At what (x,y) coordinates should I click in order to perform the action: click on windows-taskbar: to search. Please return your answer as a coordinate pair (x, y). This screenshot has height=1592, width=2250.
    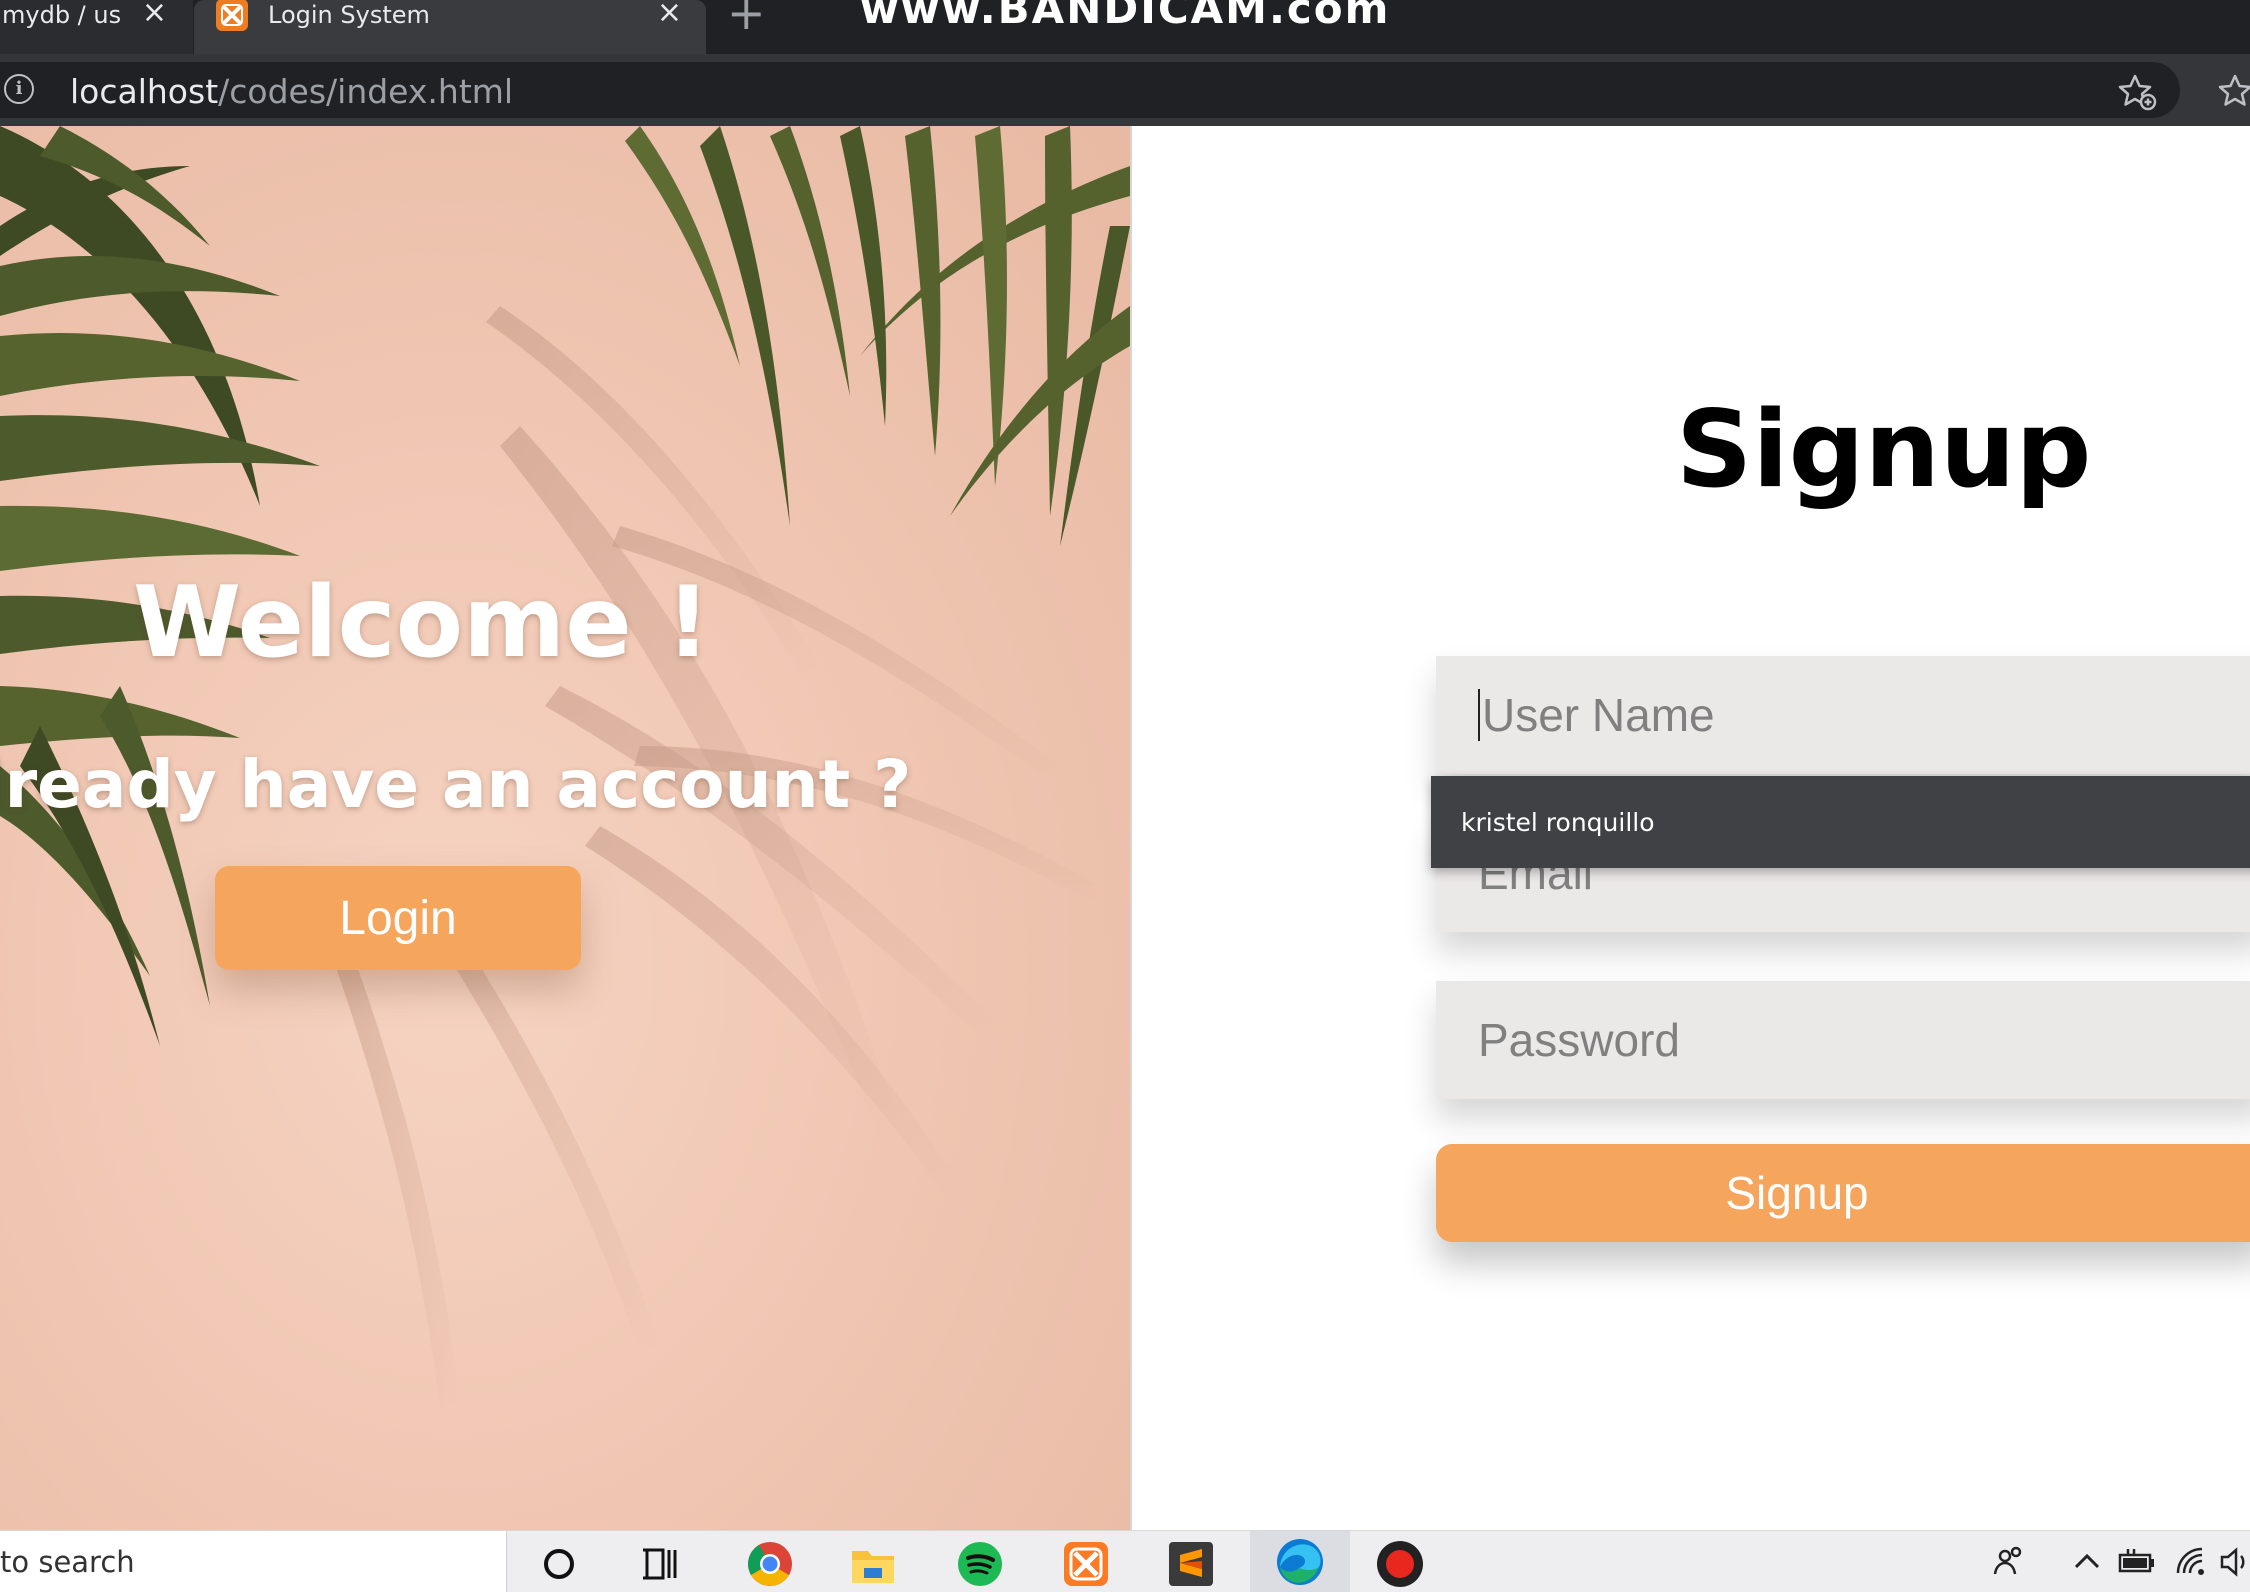
    Looking at the image, I should click on (1125, 1561).